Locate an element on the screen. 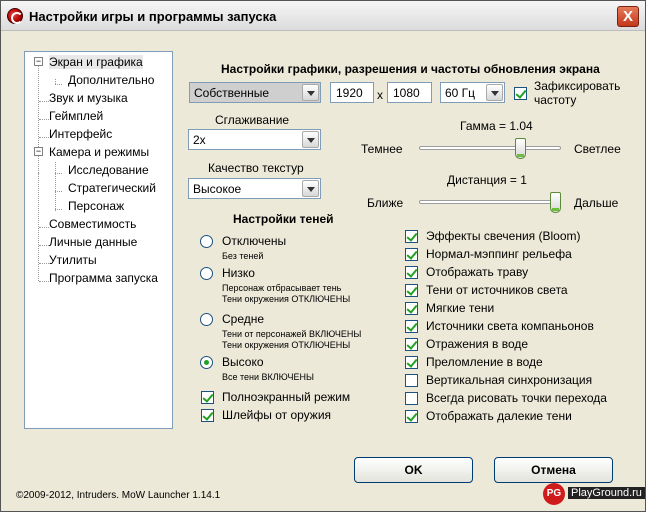 This screenshot has height=512, width=646. tree-item-utilities: Утилиты is located at coordinates (73, 260).